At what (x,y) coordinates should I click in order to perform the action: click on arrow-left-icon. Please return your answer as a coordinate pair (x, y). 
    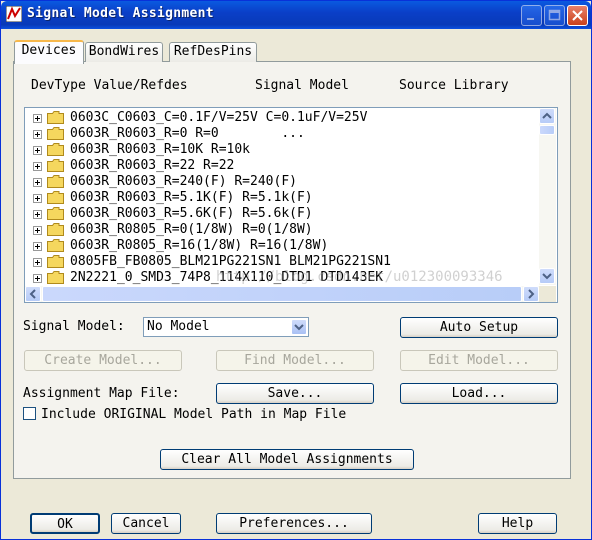
    Looking at the image, I should click on (32, 294).